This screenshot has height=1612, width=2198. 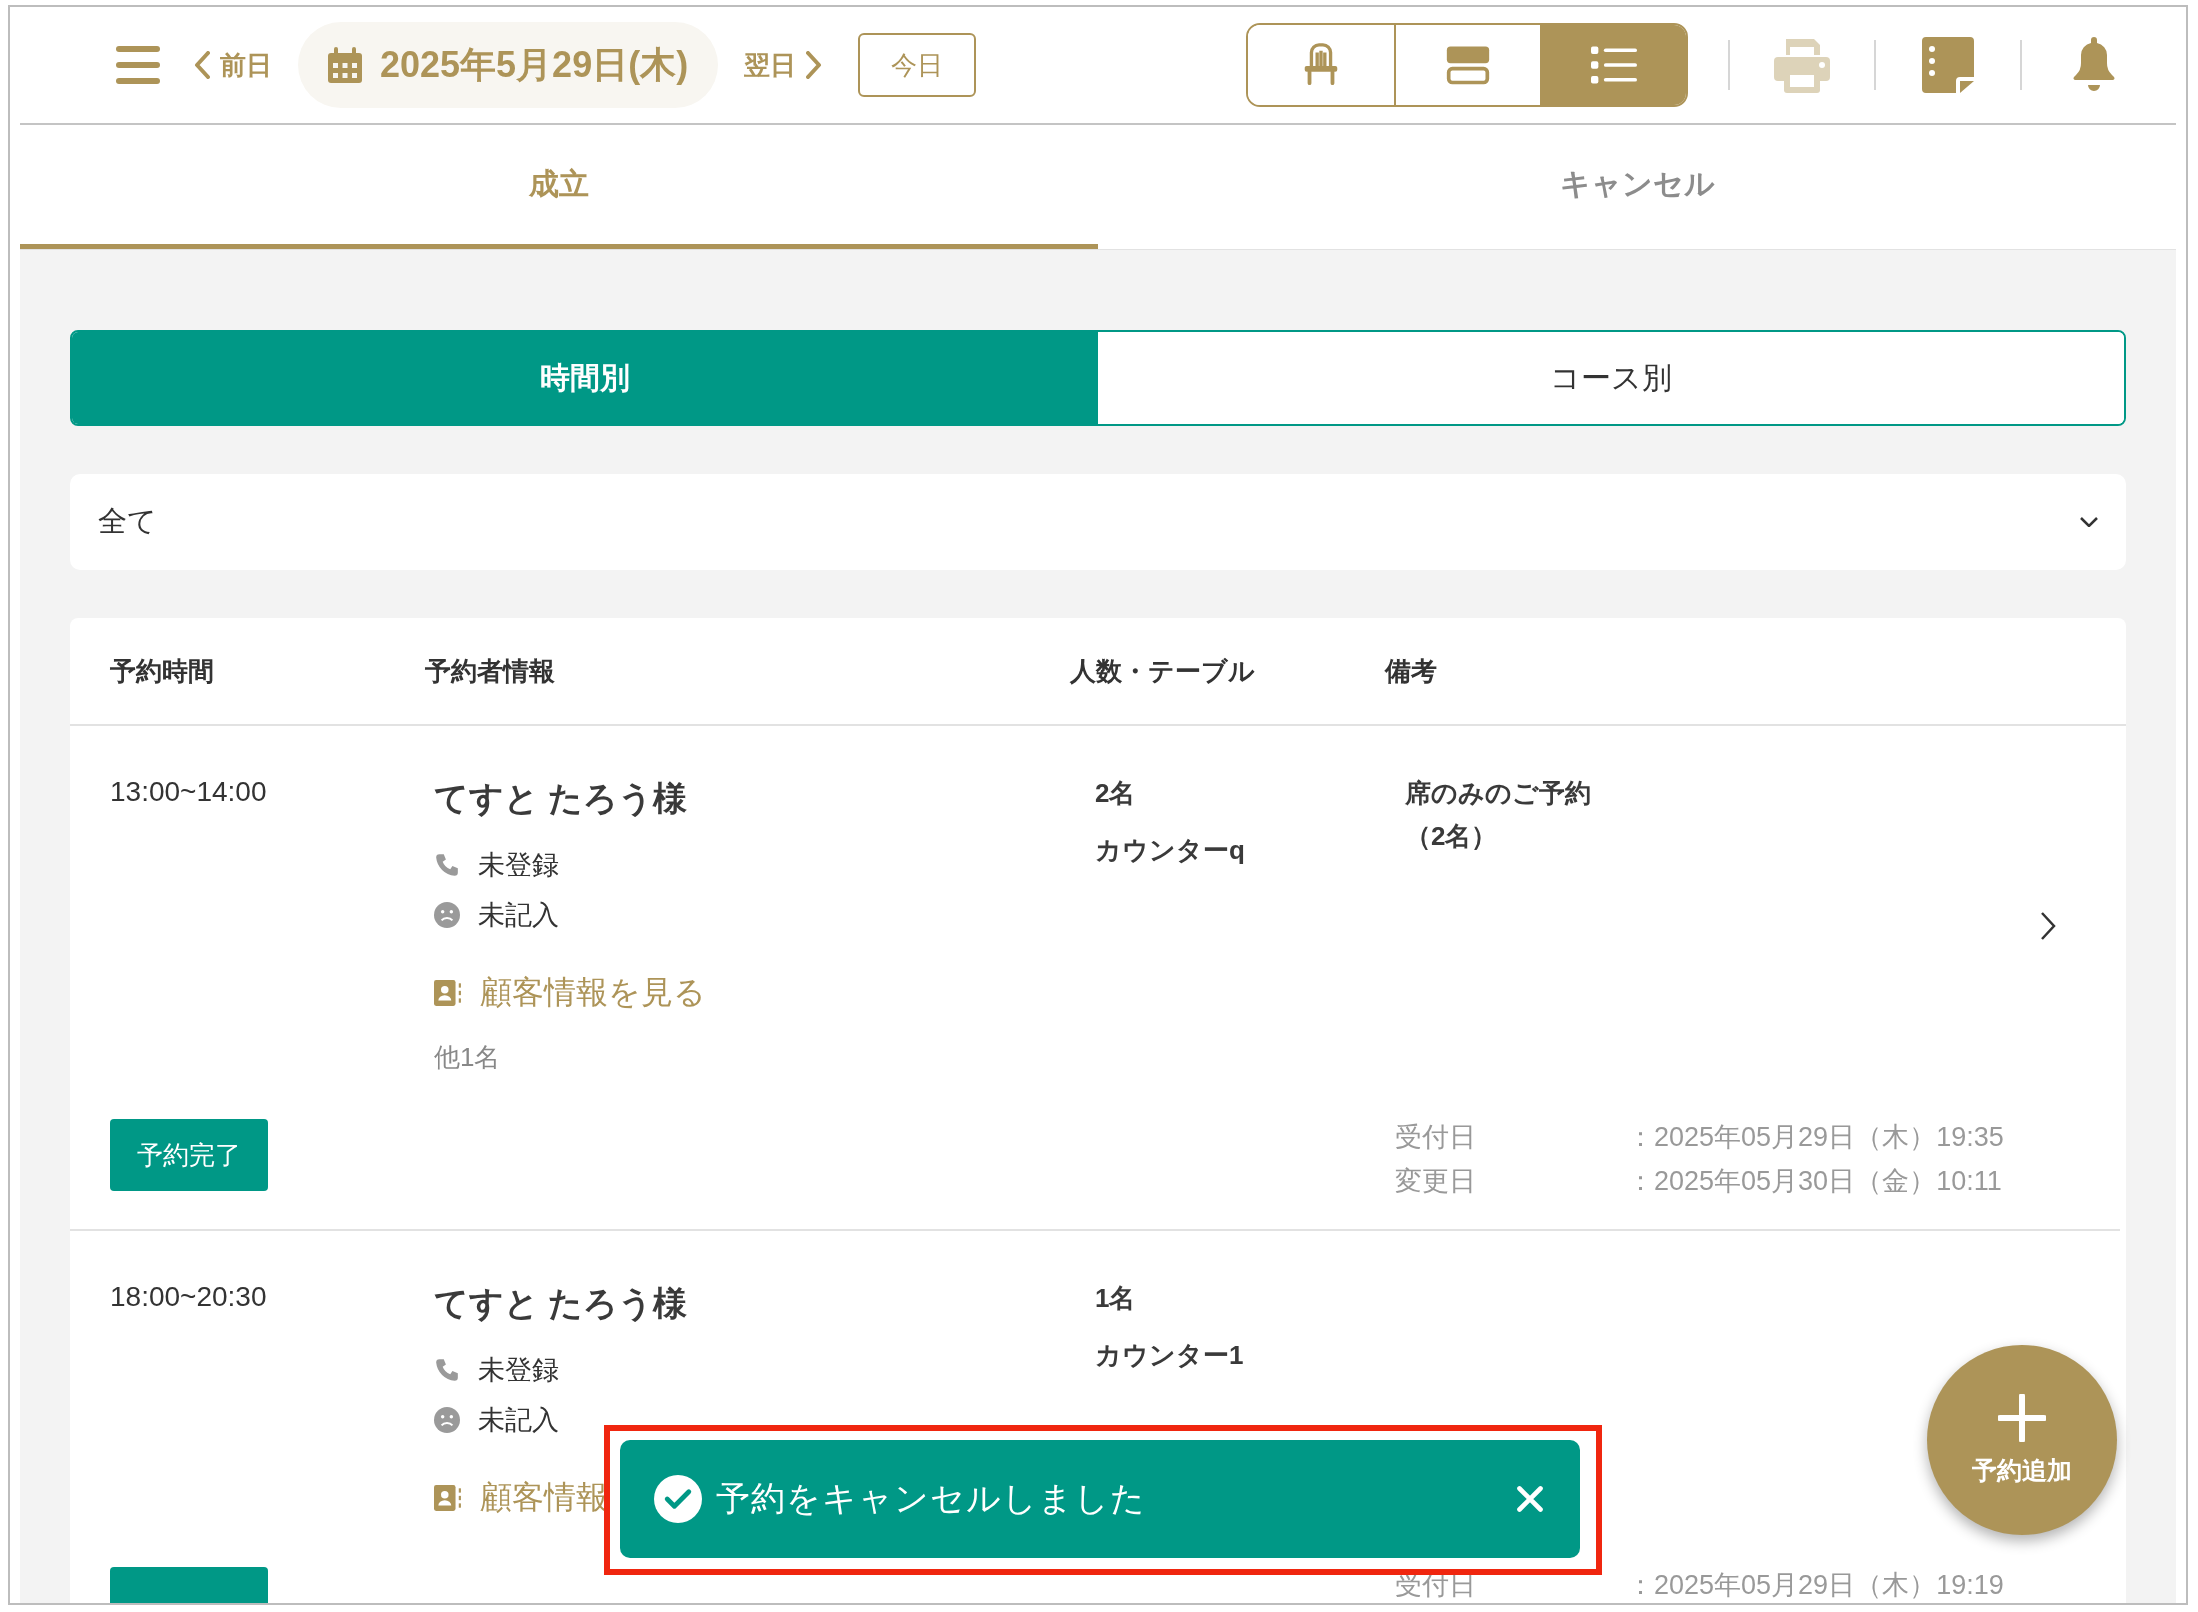 I want to click on time-range: 18:00~20:30, so click(x=188, y=1296).